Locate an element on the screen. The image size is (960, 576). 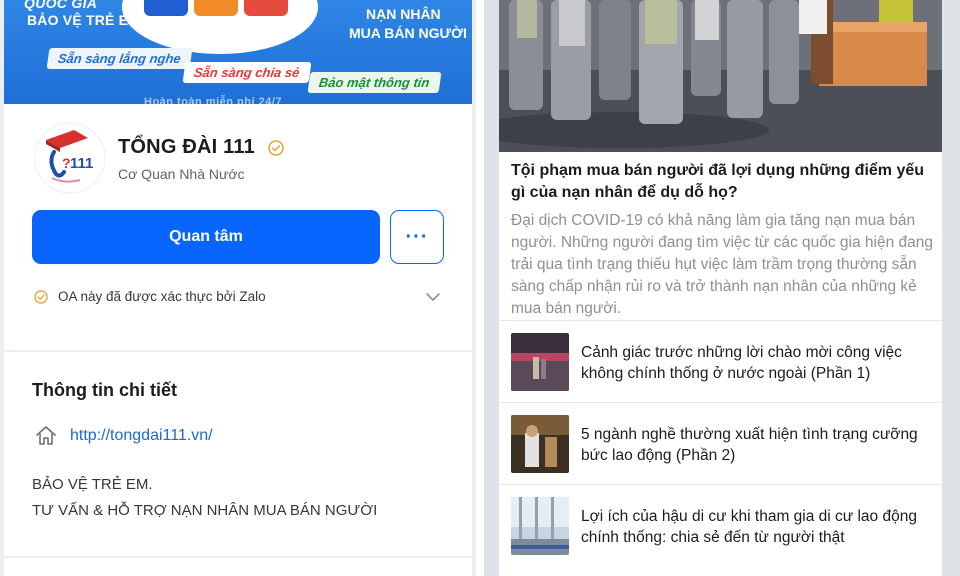
banner-right-line1: NẠN NHÂN is located at coordinates (403, 14).